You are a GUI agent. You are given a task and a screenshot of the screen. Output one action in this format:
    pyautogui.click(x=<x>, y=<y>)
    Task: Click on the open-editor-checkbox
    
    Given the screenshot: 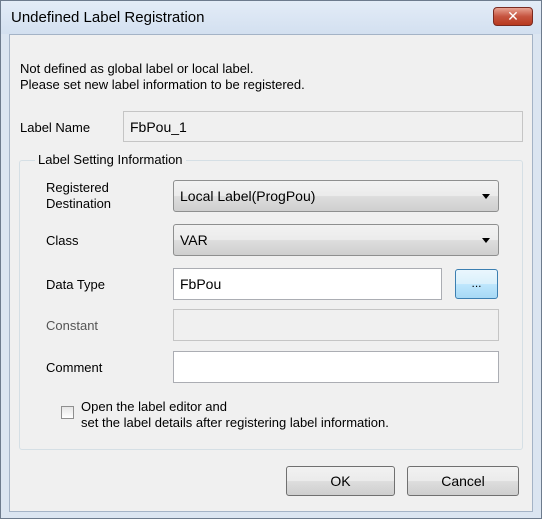 What is the action you would take?
    pyautogui.click(x=67, y=412)
    